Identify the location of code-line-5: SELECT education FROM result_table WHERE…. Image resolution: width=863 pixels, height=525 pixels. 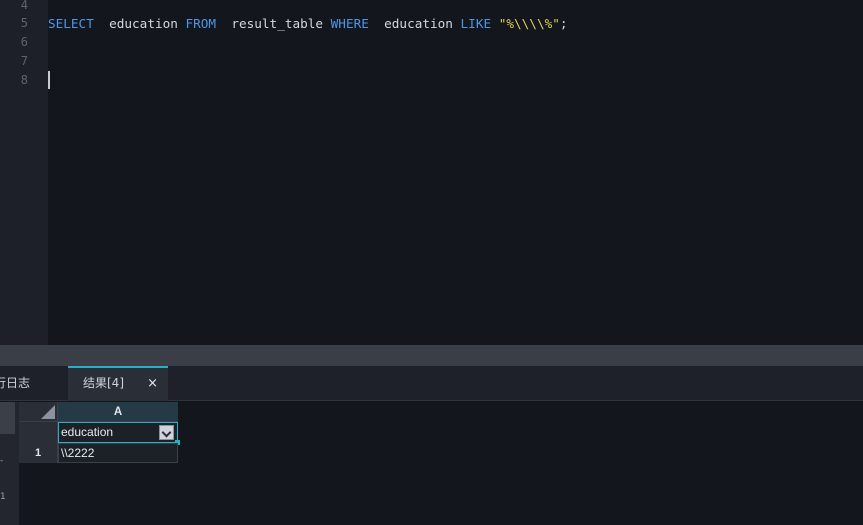
(308, 23).